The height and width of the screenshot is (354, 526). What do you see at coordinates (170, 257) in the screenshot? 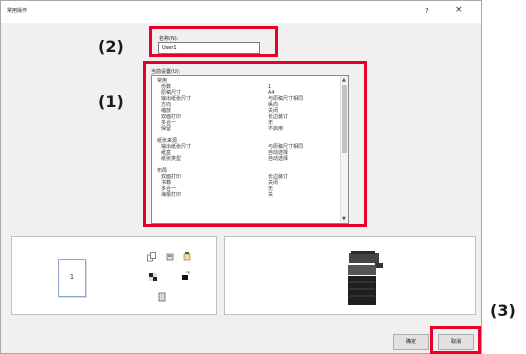
I see `staple-icon` at bounding box center [170, 257].